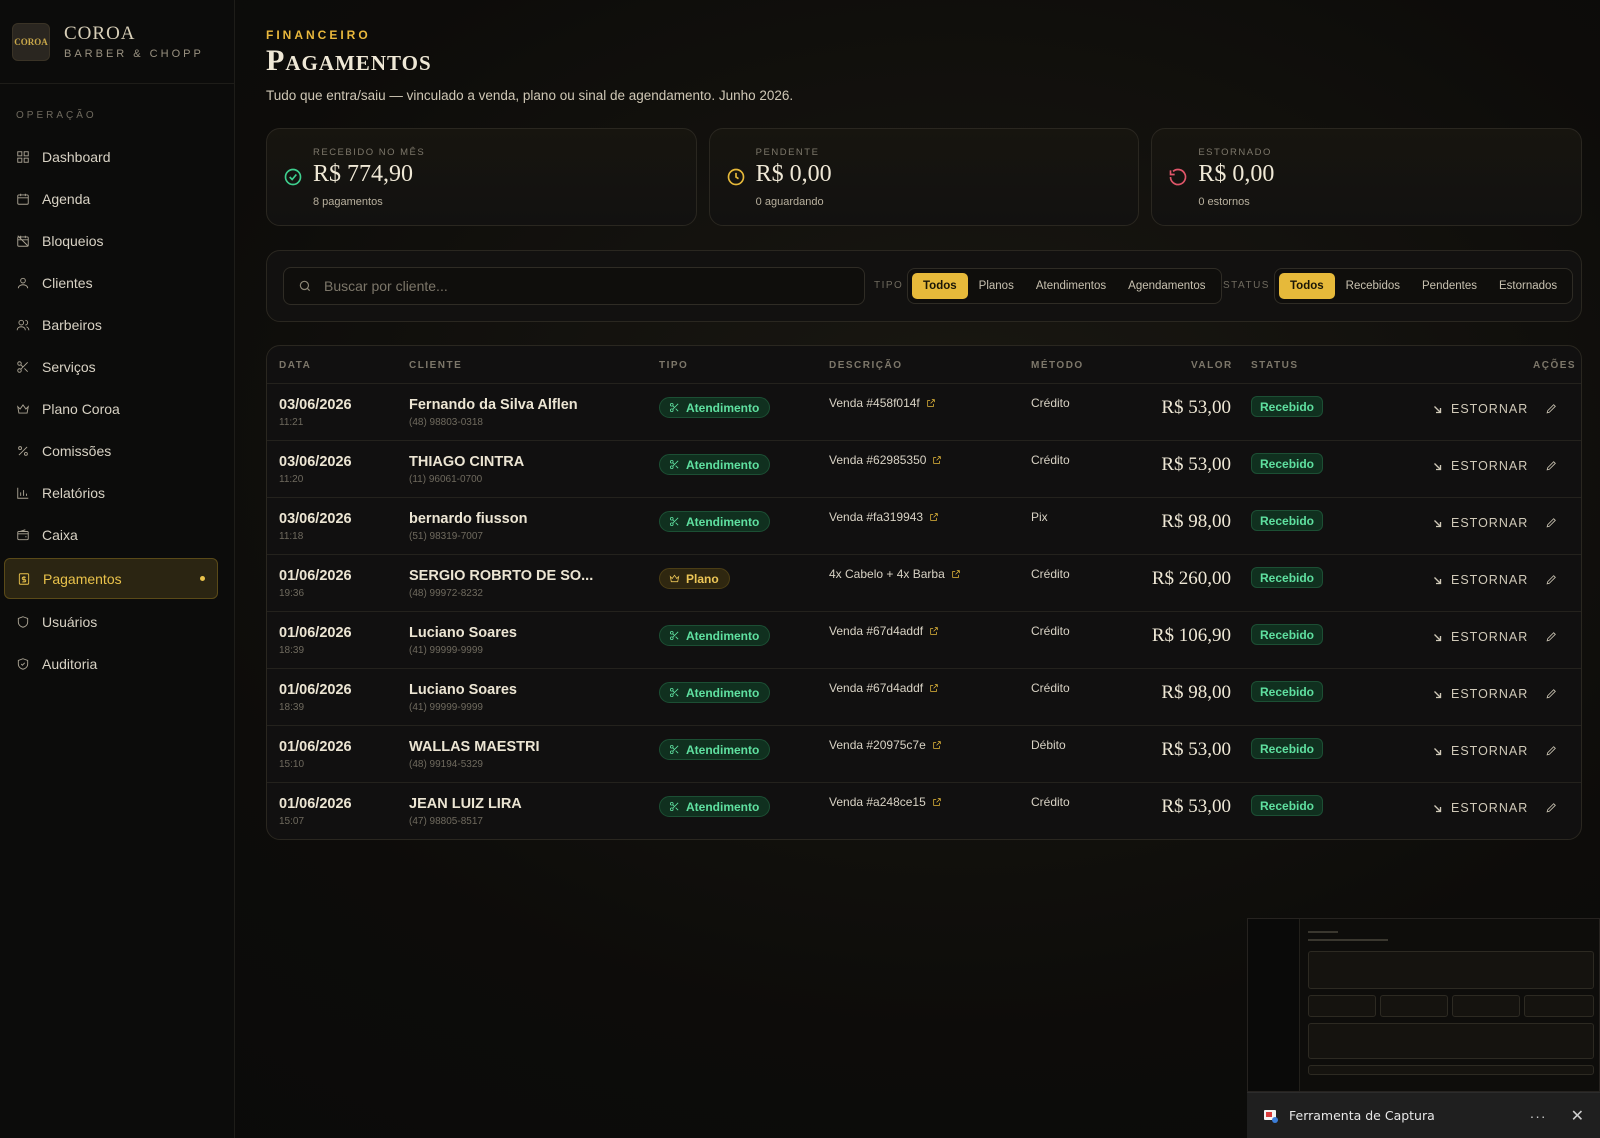 The height and width of the screenshot is (1138, 1600). Describe the element at coordinates (674, 521) in the screenshot. I see `scissors-icon` at that location.